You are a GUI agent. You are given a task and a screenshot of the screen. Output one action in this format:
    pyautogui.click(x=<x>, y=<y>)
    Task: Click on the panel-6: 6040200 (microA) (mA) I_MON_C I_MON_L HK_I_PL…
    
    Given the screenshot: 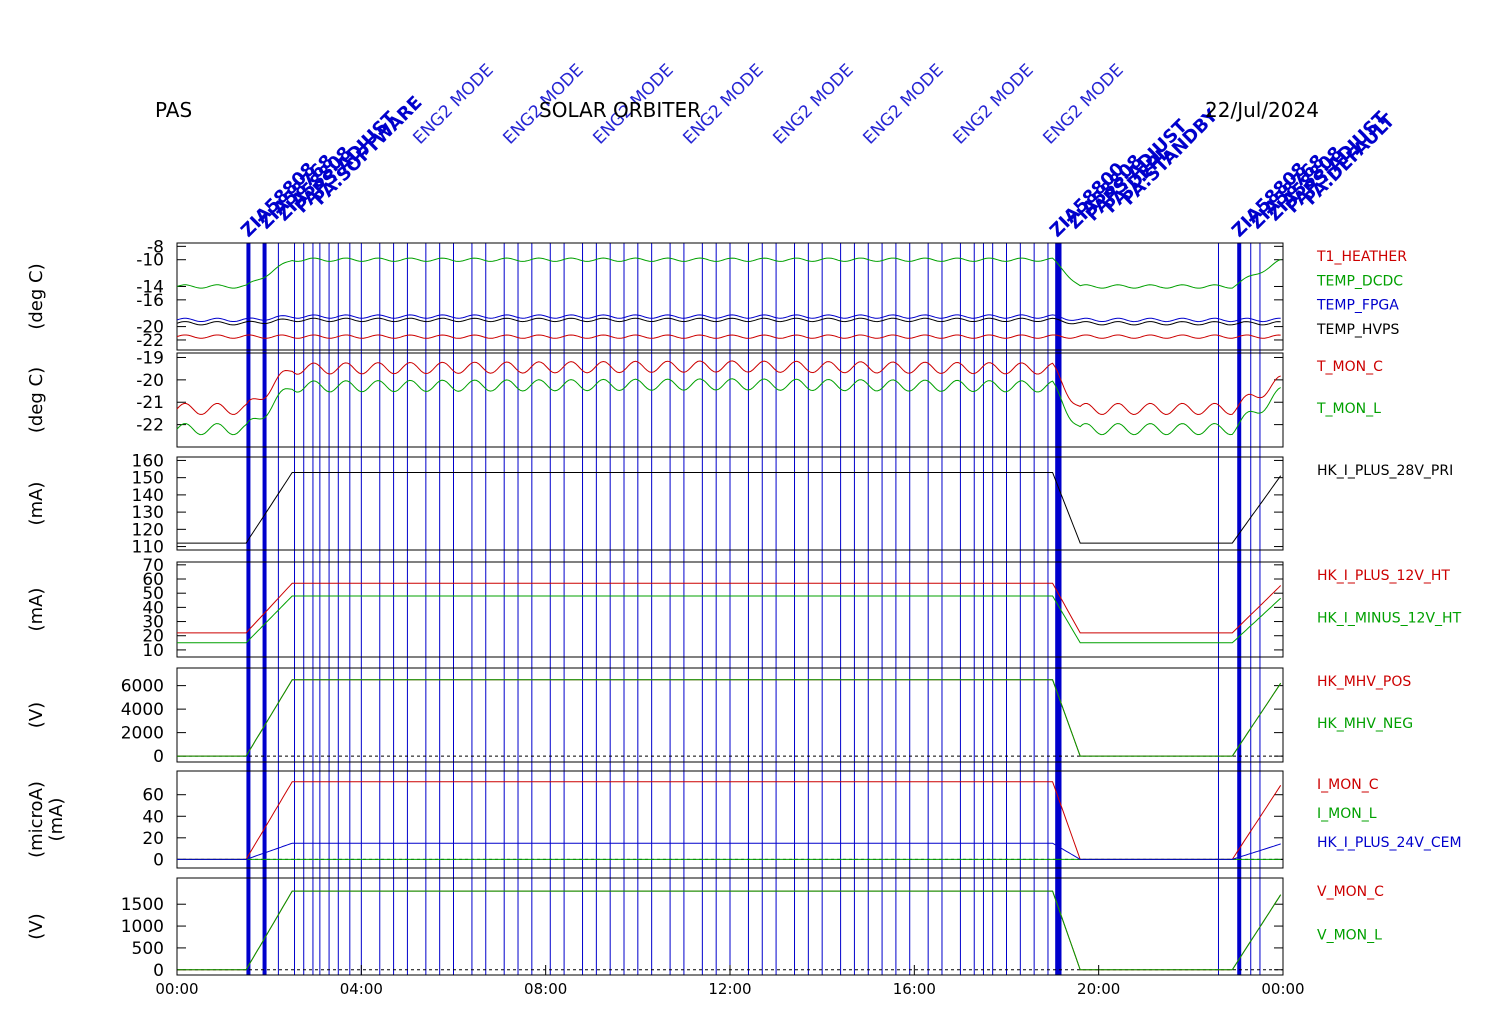 What is the action you would take?
    pyautogui.click(x=744, y=820)
    